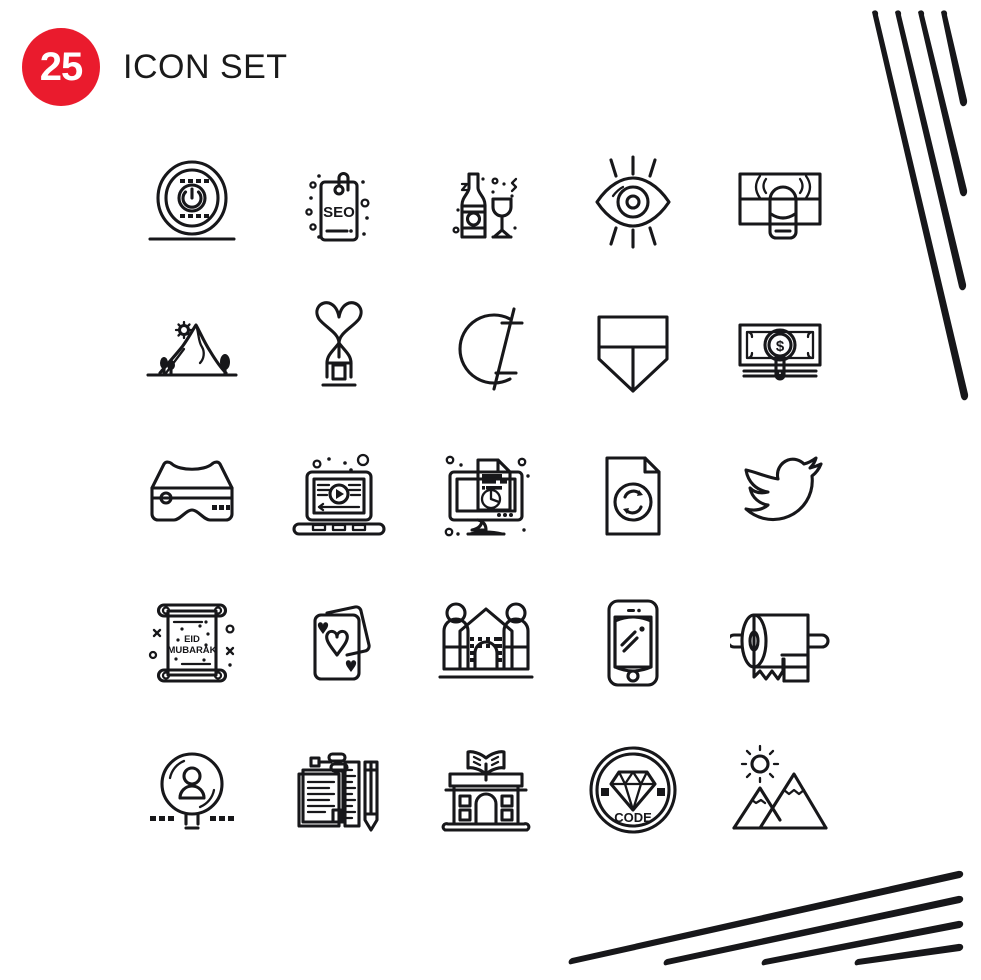 The image size is (981, 980). I want to click on svg-text: EID, so click(192, 639).